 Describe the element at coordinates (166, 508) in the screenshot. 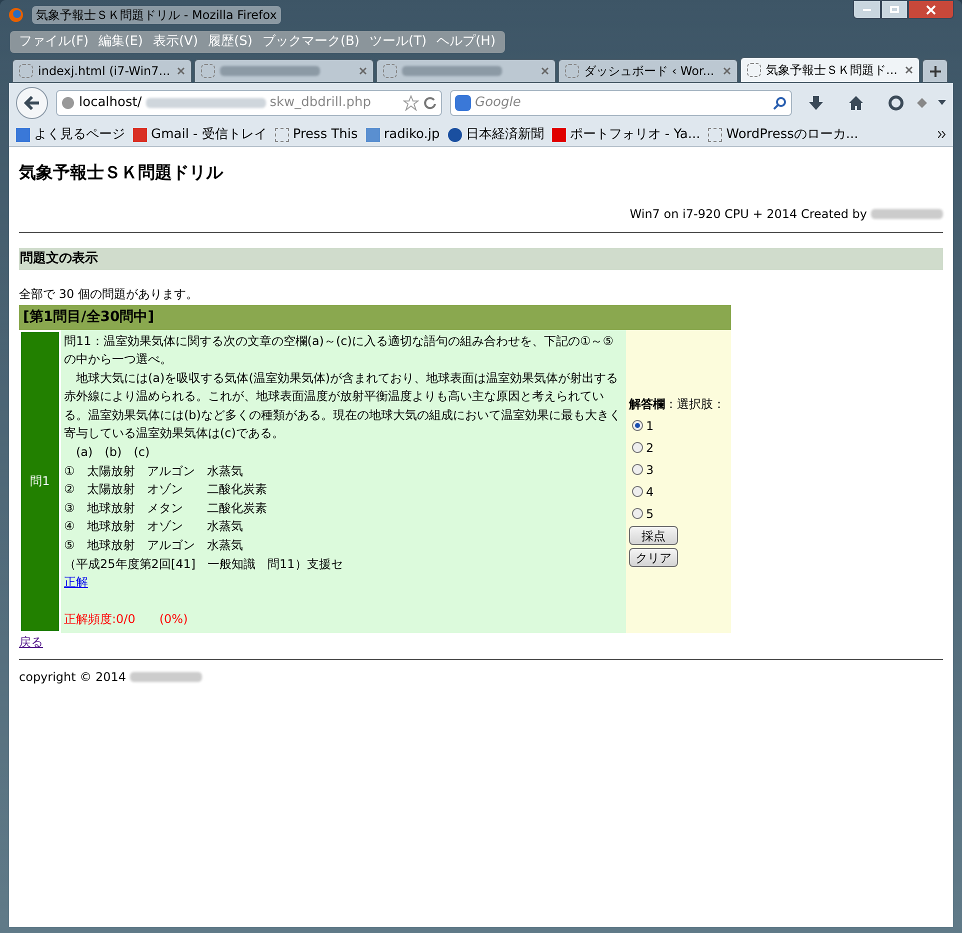

I see `question-text: ③ 地球放射 メタン 二酸化炭素` at that location.